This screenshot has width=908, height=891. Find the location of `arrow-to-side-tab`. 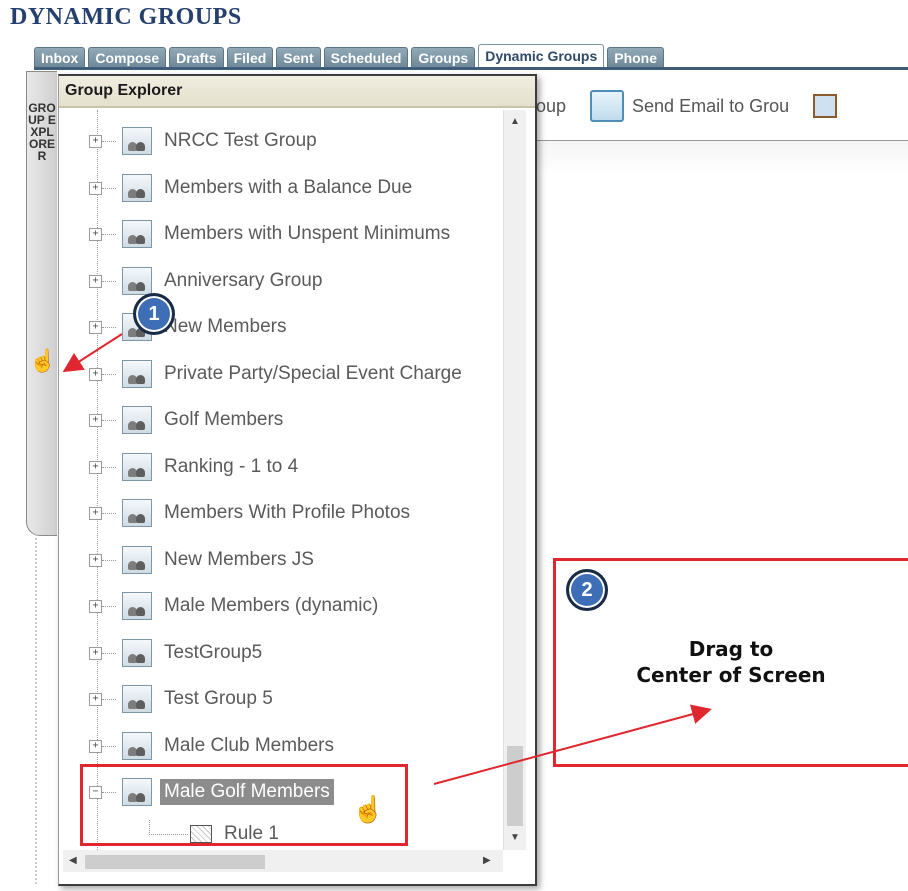

arrow-to-side-tab is located at coordinates (92, 353).